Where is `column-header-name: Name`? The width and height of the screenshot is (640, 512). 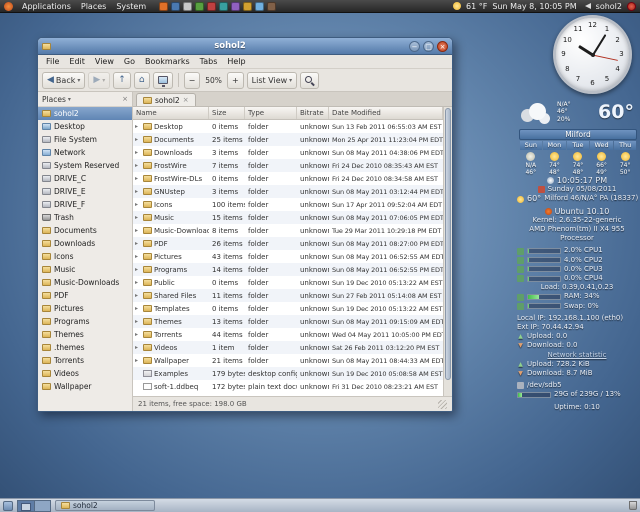 column-header-name: Name is located at coordinates (171, 113).